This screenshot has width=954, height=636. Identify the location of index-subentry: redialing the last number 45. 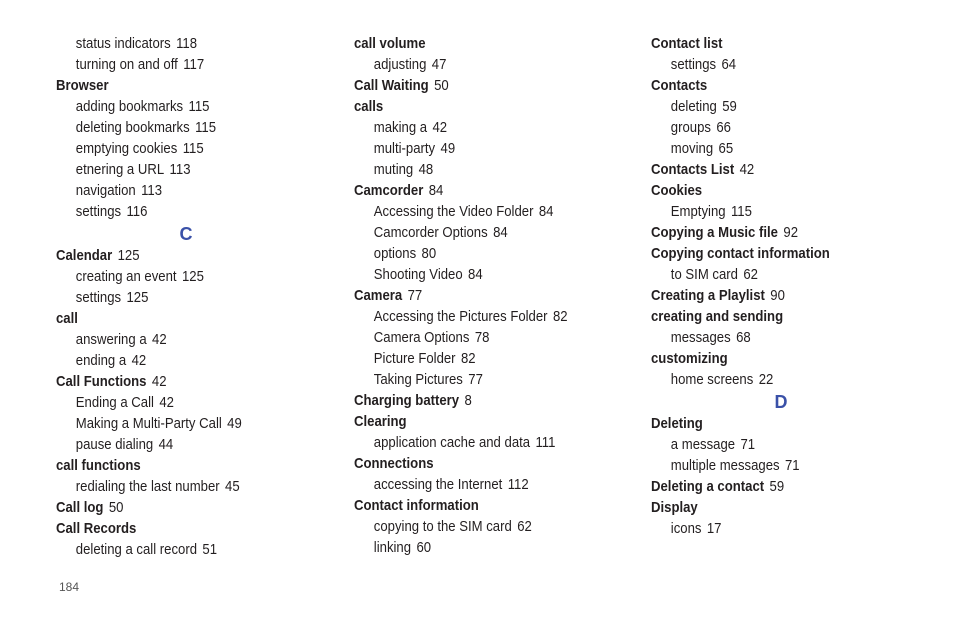
(182, 487).